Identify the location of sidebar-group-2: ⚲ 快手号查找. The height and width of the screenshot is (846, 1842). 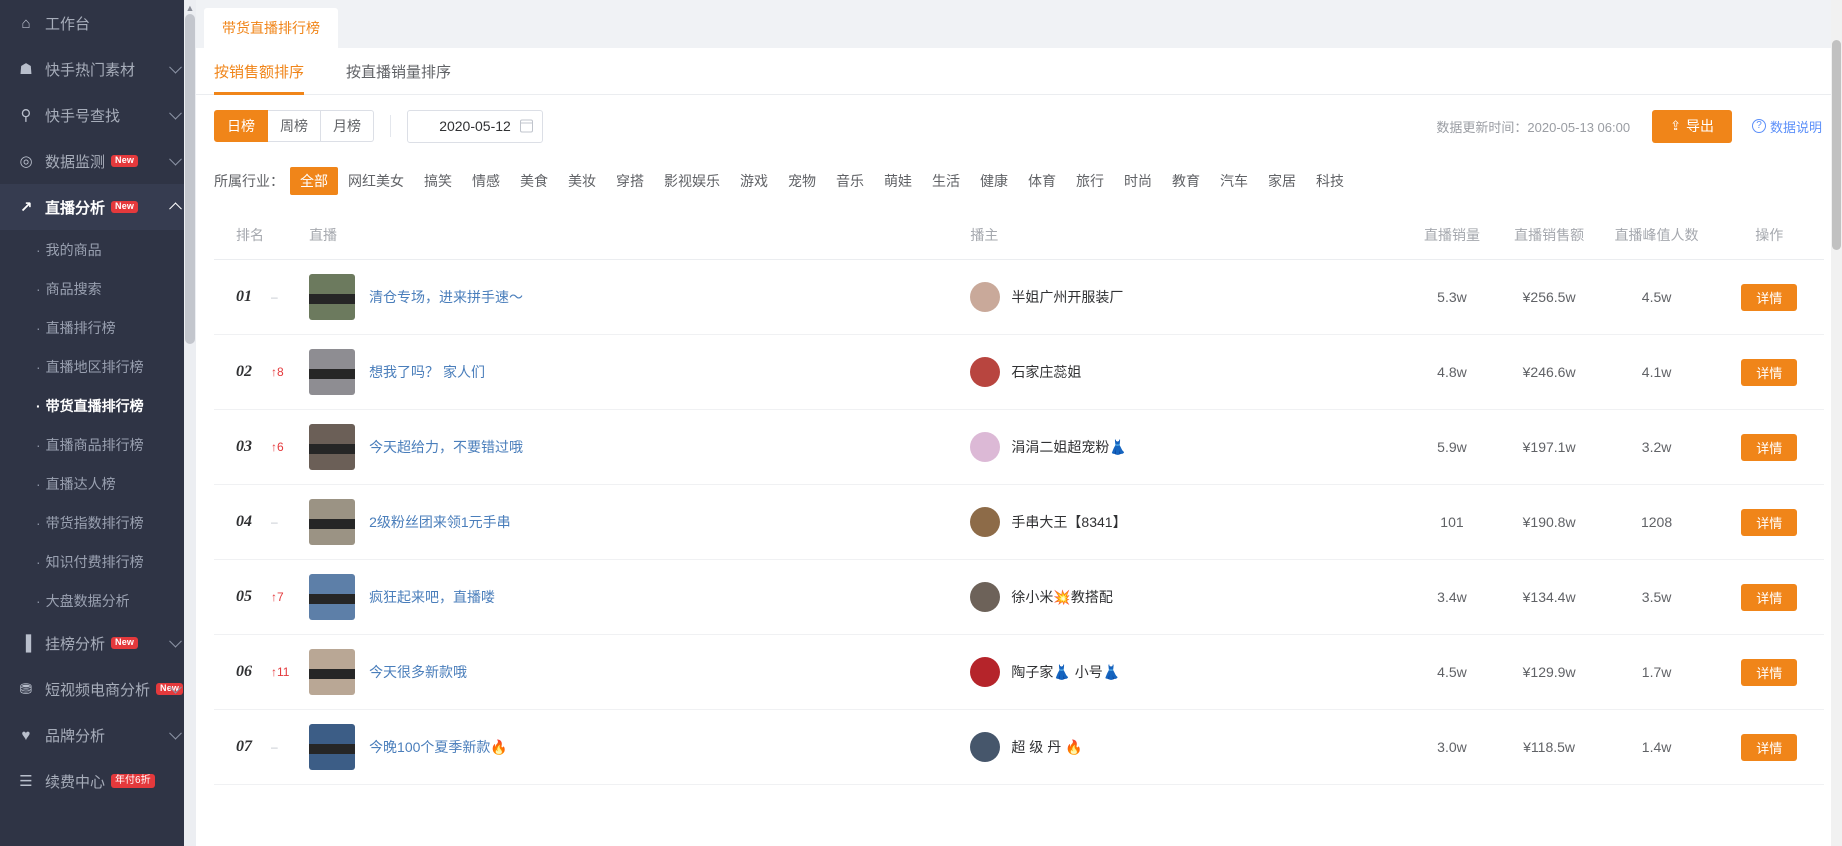
(98, 115).